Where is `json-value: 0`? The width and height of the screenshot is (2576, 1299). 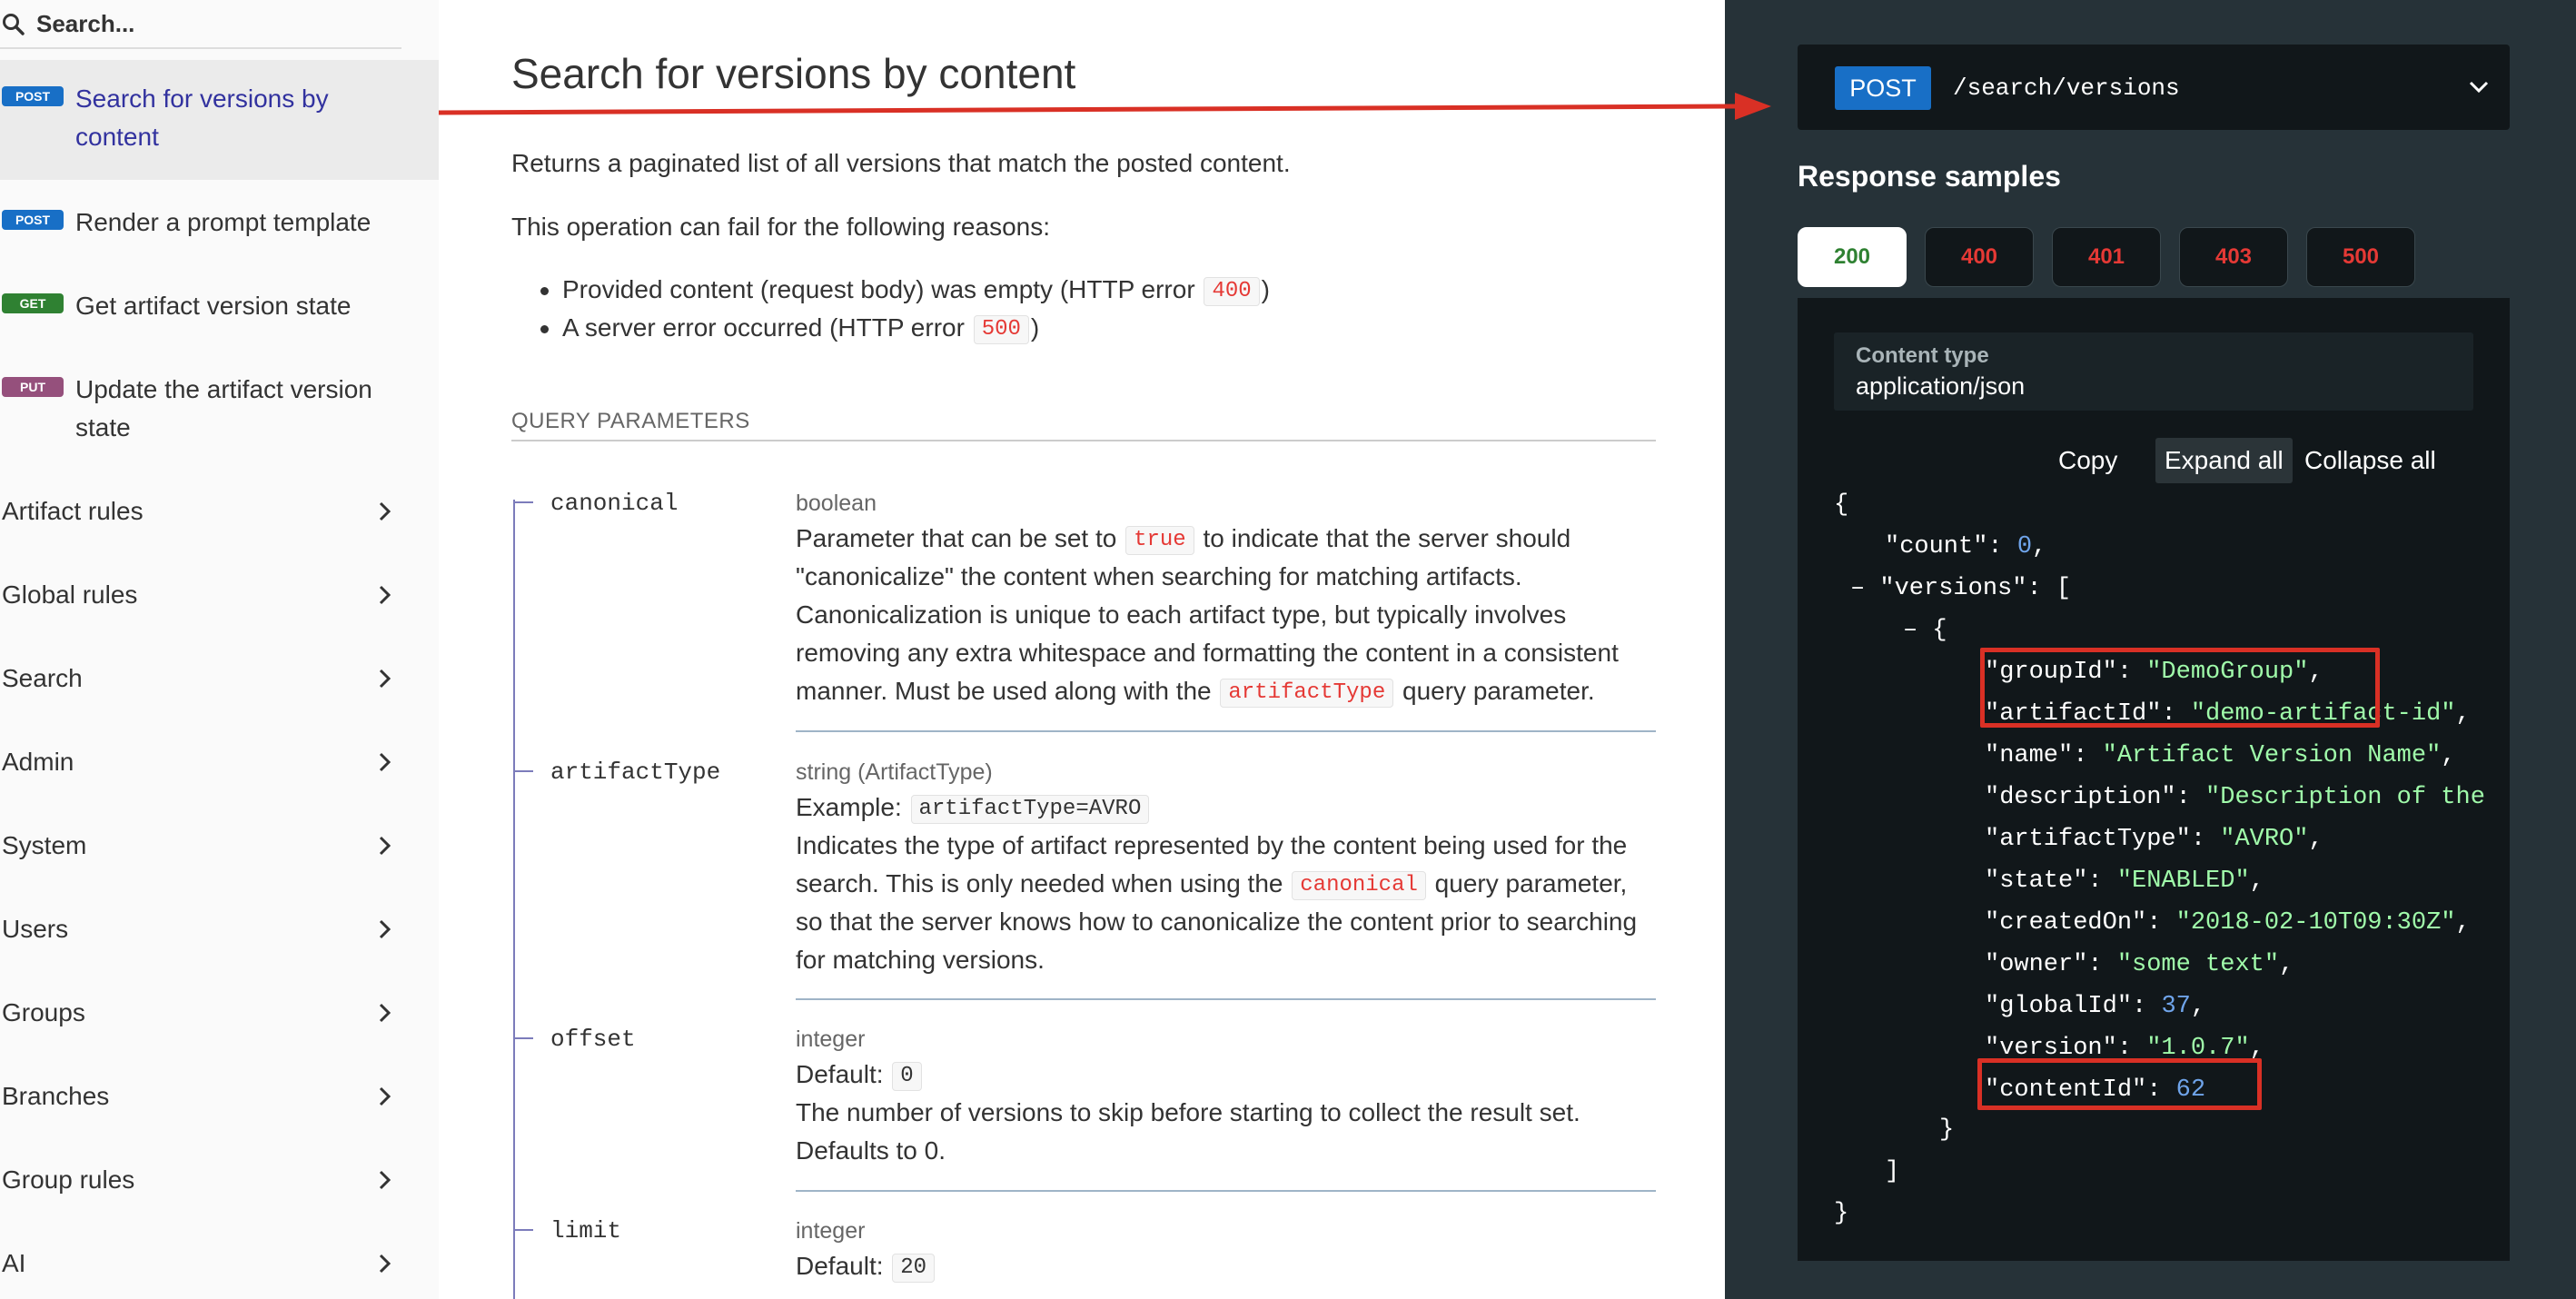
json-value: 0 is located at coordinates (2024, 546).